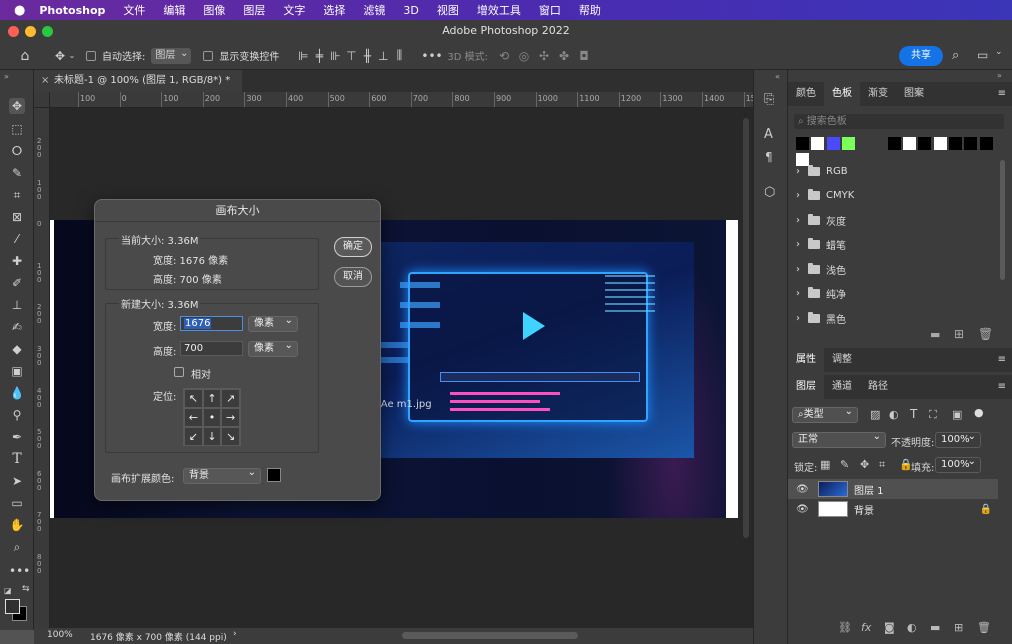 This screenshot has width=1012, height=644. What do you see at coordinates (825, 464) in the screenshot?
I see `lock-pixels-icon: ▦` at bounding box center [825, 464].